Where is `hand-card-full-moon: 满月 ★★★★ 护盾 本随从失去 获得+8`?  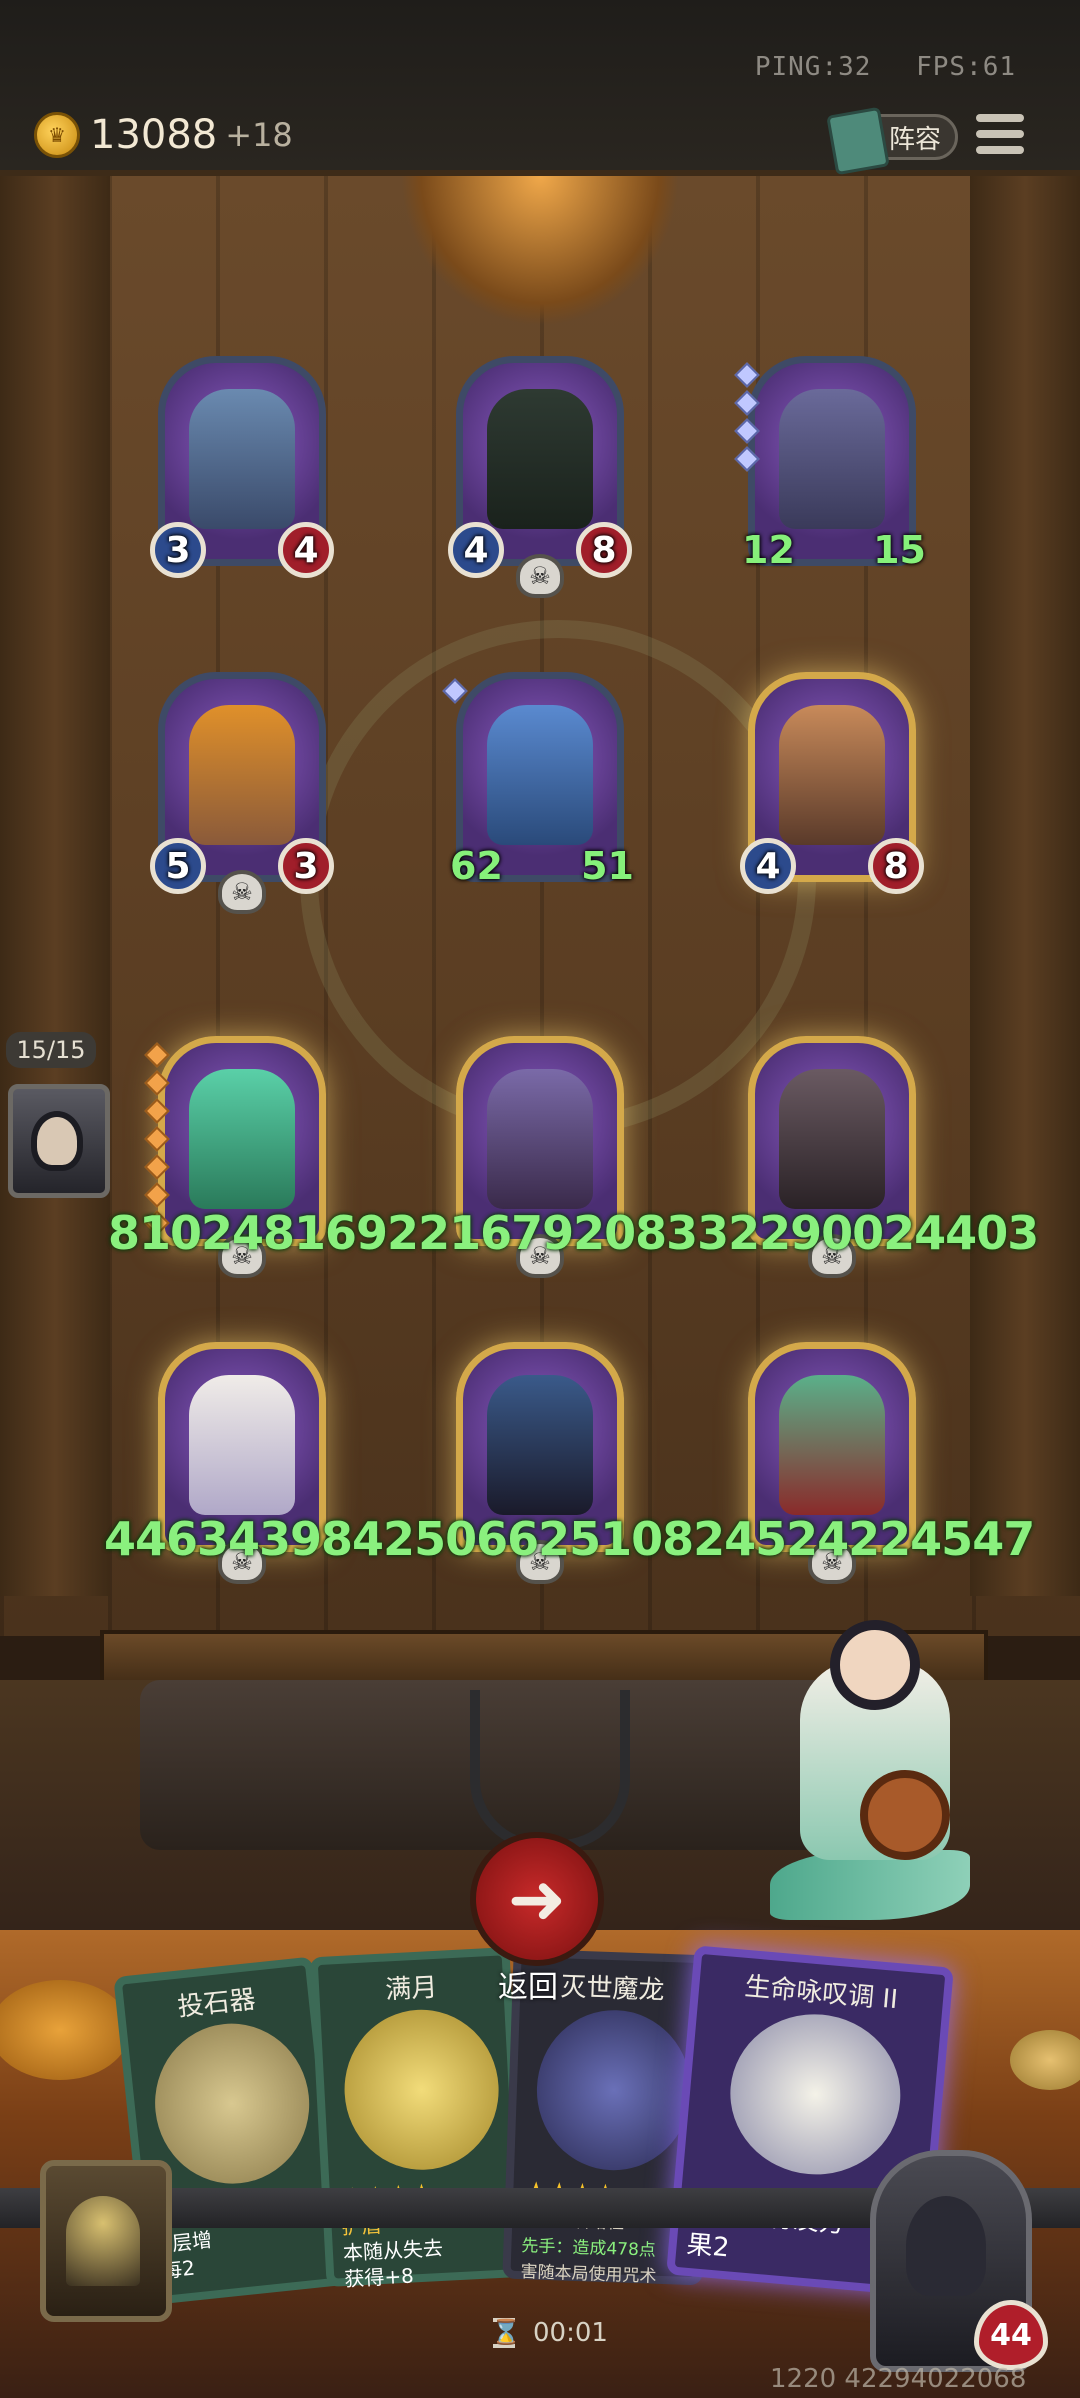 hand-card-full-moon: 满月 ★★★★ 护盾 本随从失去 获得+8 is located at coordinates (418, 2118).